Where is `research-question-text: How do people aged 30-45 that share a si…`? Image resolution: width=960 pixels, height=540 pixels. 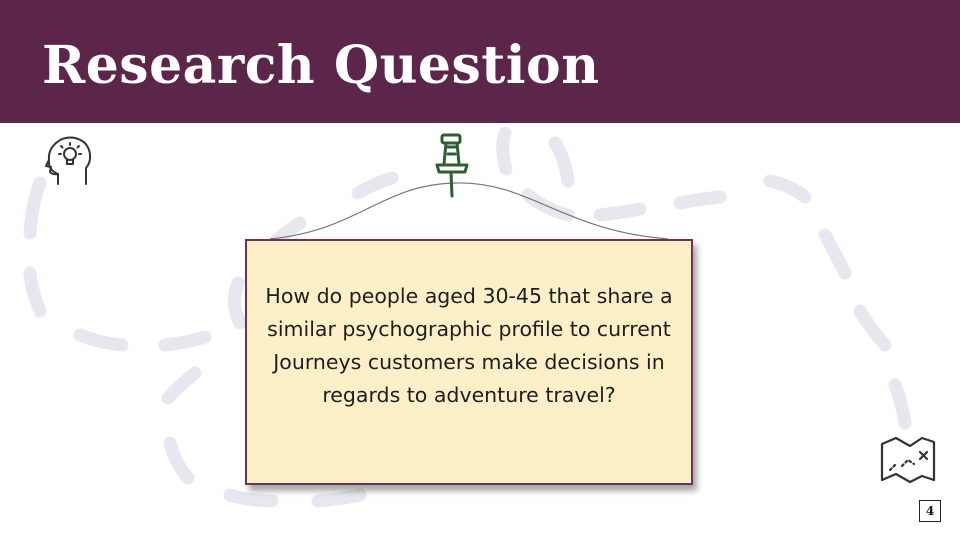
research-question-text: How do people aged 30-45 that share a si… is located at coordinates (469, 345).